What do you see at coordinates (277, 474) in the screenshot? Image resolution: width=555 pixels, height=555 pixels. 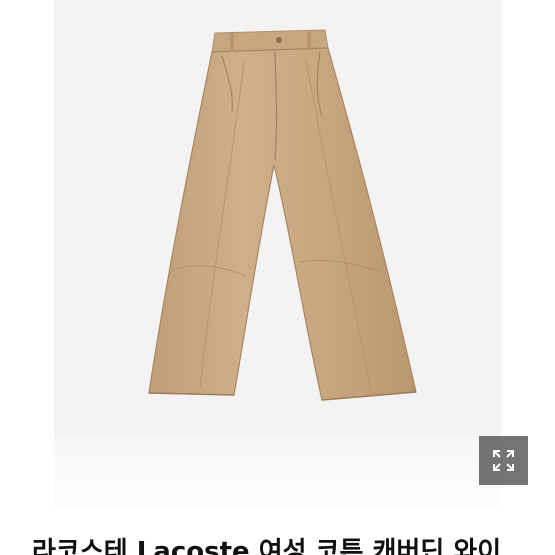 I see `image-gallery-strip` at bounding box center [277, 474].